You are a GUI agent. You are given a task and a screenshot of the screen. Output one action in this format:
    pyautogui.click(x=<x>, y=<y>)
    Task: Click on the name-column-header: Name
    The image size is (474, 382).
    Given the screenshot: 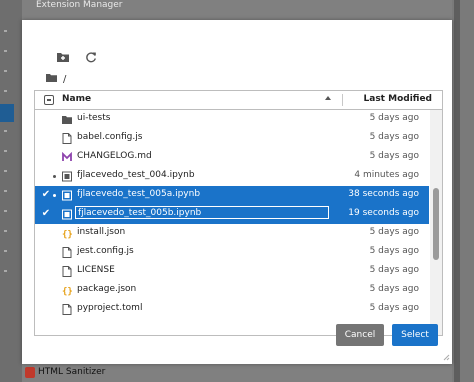 What is the action you would take?
    pyautogui.click(x=76, y=99)
    